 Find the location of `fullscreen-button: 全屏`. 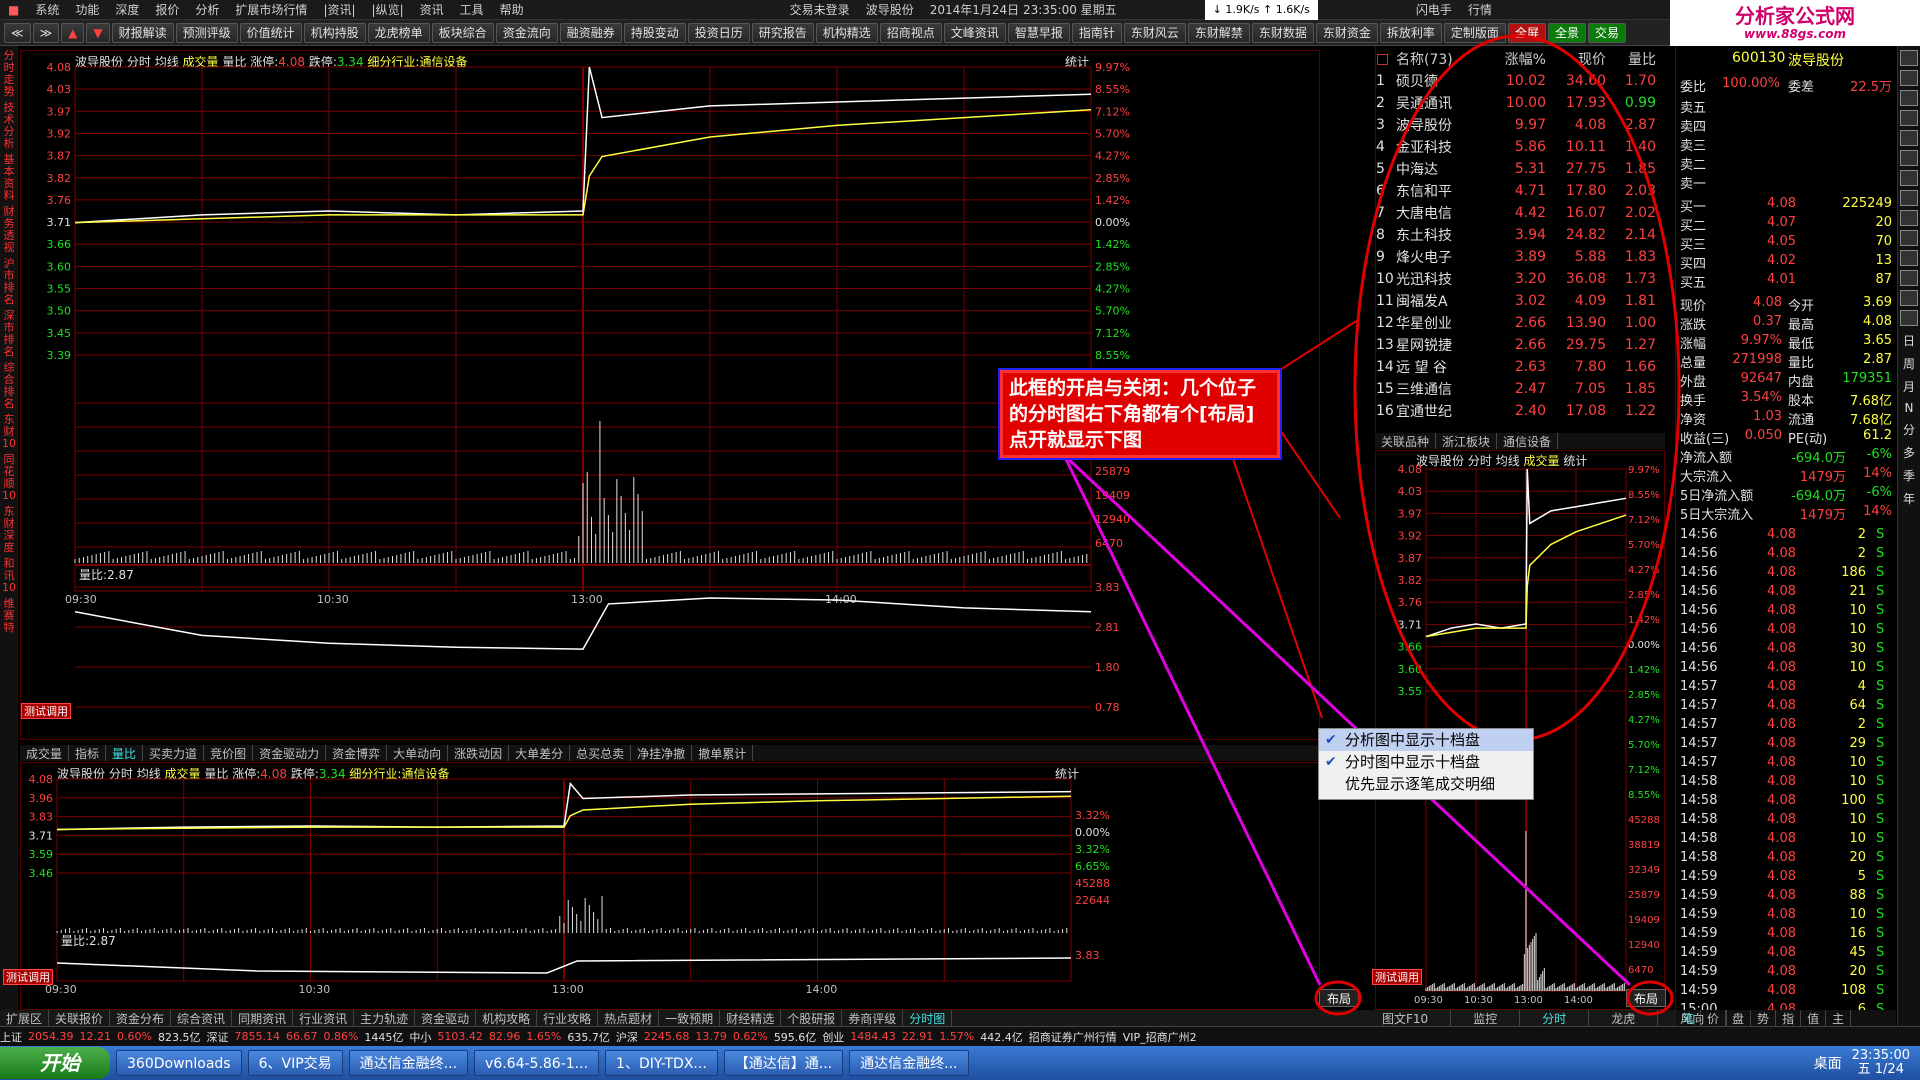

fullscreen-button: 全屏 is located at coordinates (1526, 32).